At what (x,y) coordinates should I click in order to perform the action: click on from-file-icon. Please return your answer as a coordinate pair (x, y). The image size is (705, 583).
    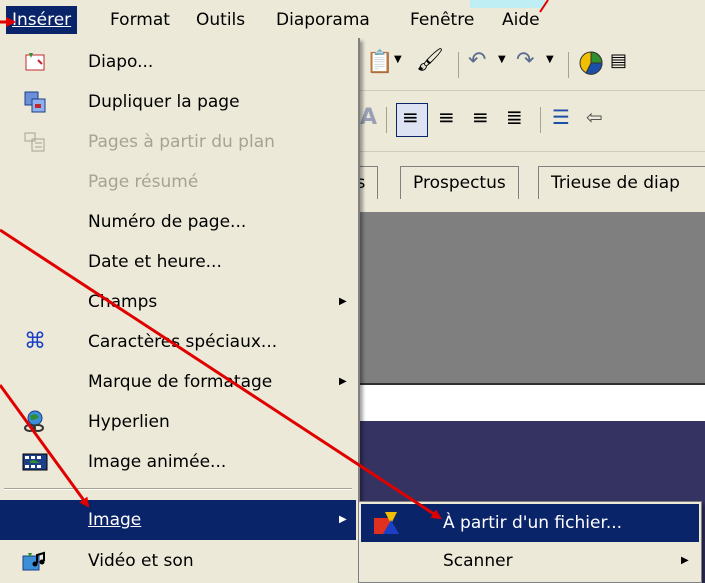
    Looking at the image, I should click on (386, 522).